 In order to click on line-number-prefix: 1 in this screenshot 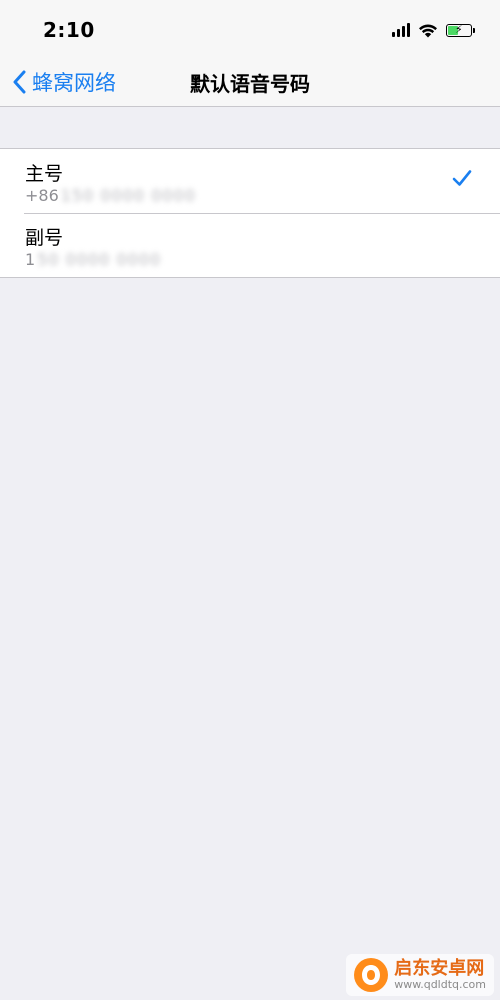, I will do `click(30, 259)`.